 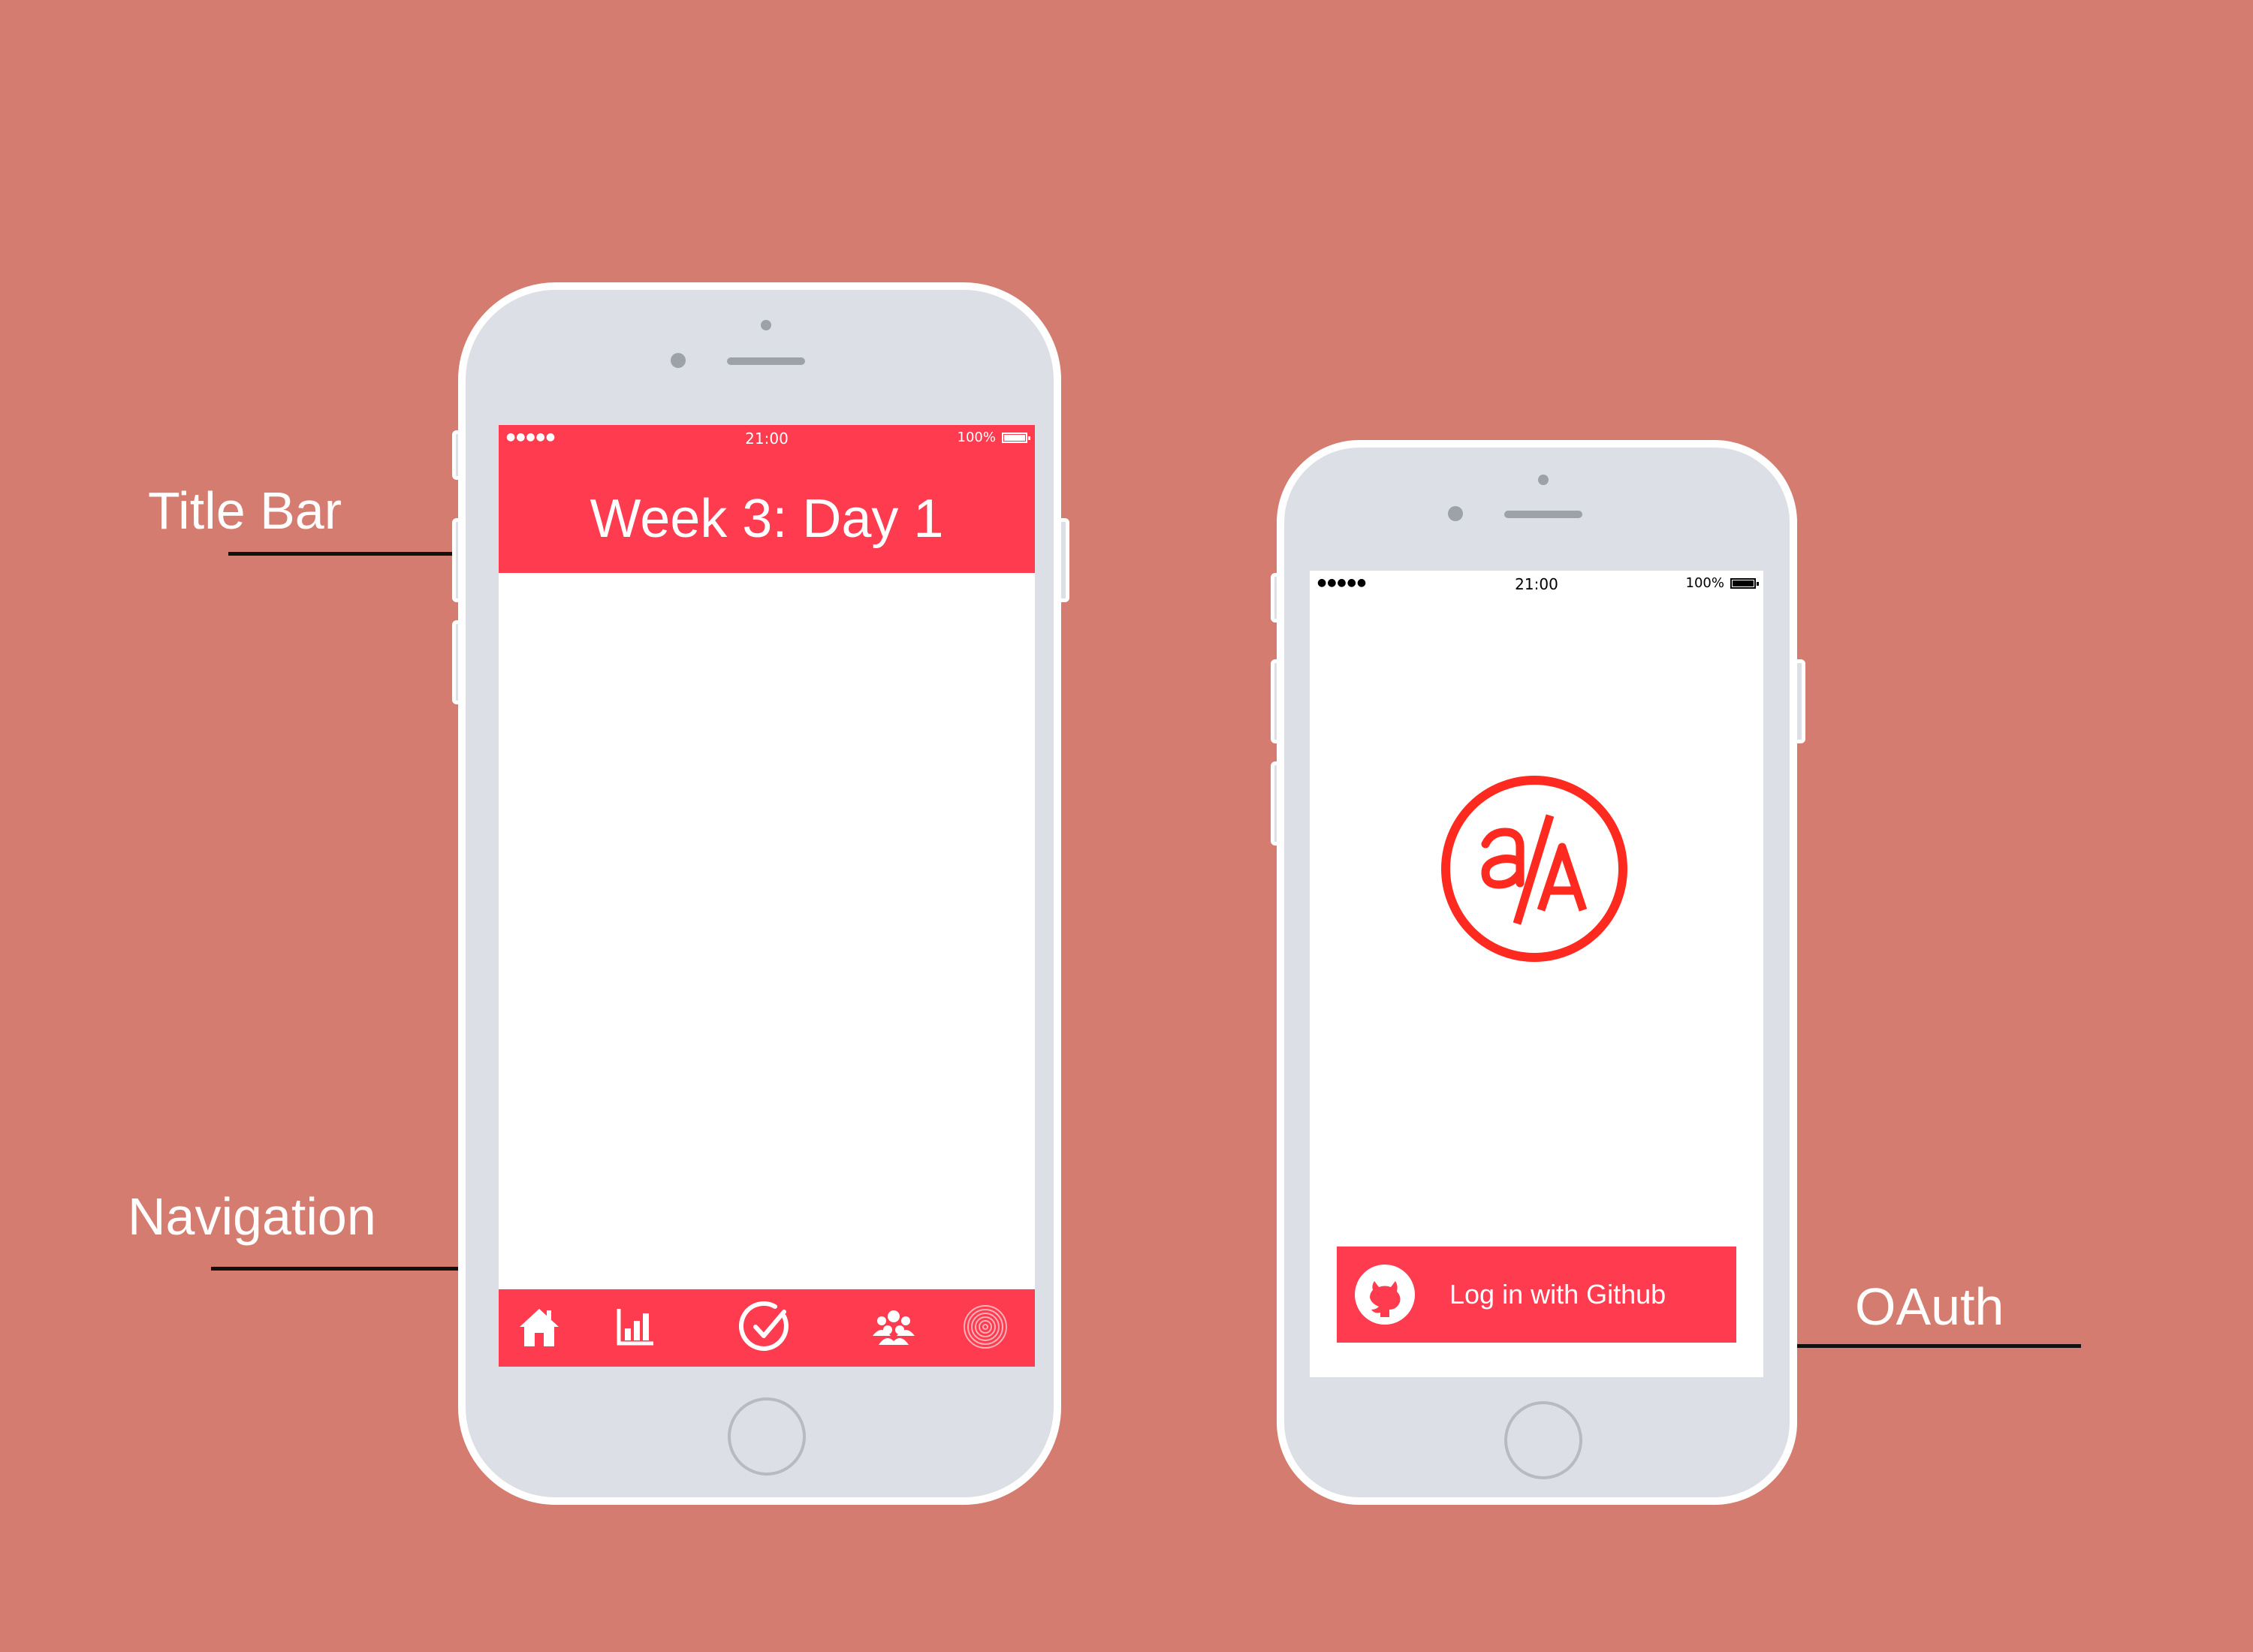 What do you see at coordinates (985, 1327) in the screenshot?
I see `fingerprint-icon` at bounding box center [985, 1327].